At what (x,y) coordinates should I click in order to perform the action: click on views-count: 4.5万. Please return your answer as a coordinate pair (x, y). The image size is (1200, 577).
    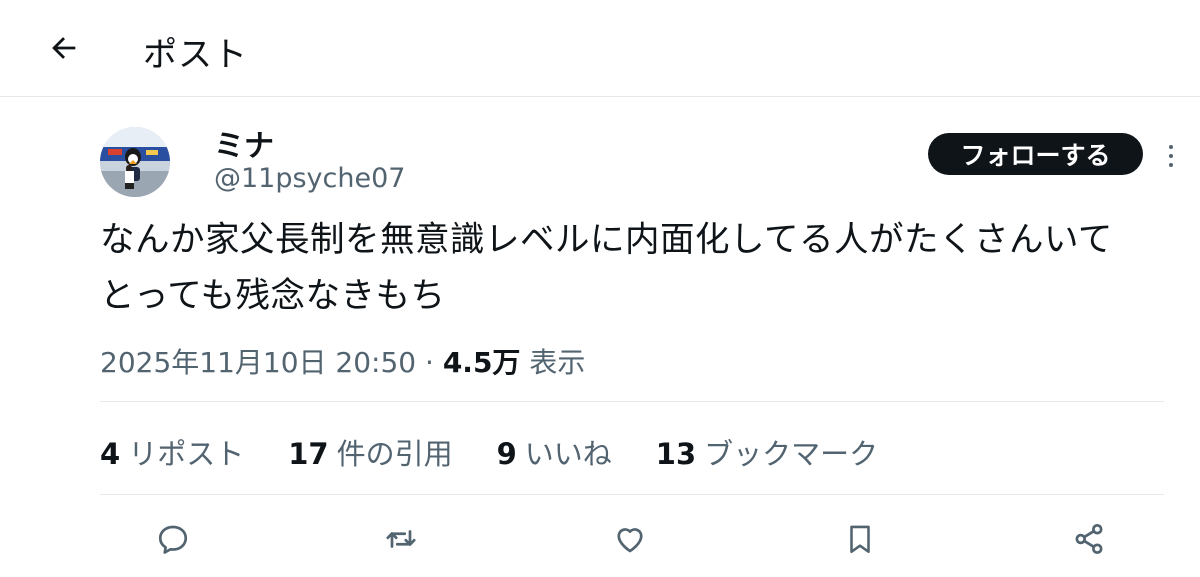
    Looking at the image, I should click on (481, 362).